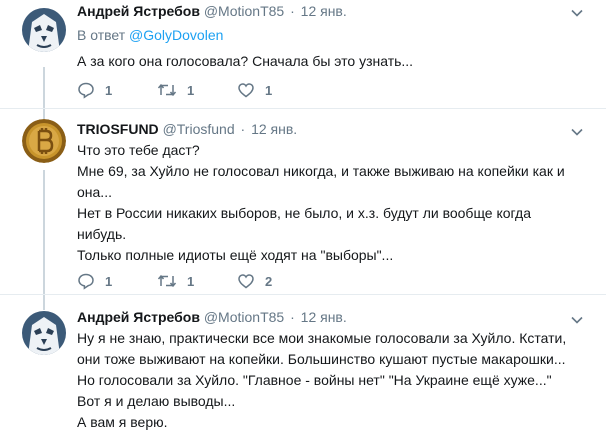  Describe the element at coordinates (199, 129) in the screenshot. I see `user-handle: @Triosfund` at that location.